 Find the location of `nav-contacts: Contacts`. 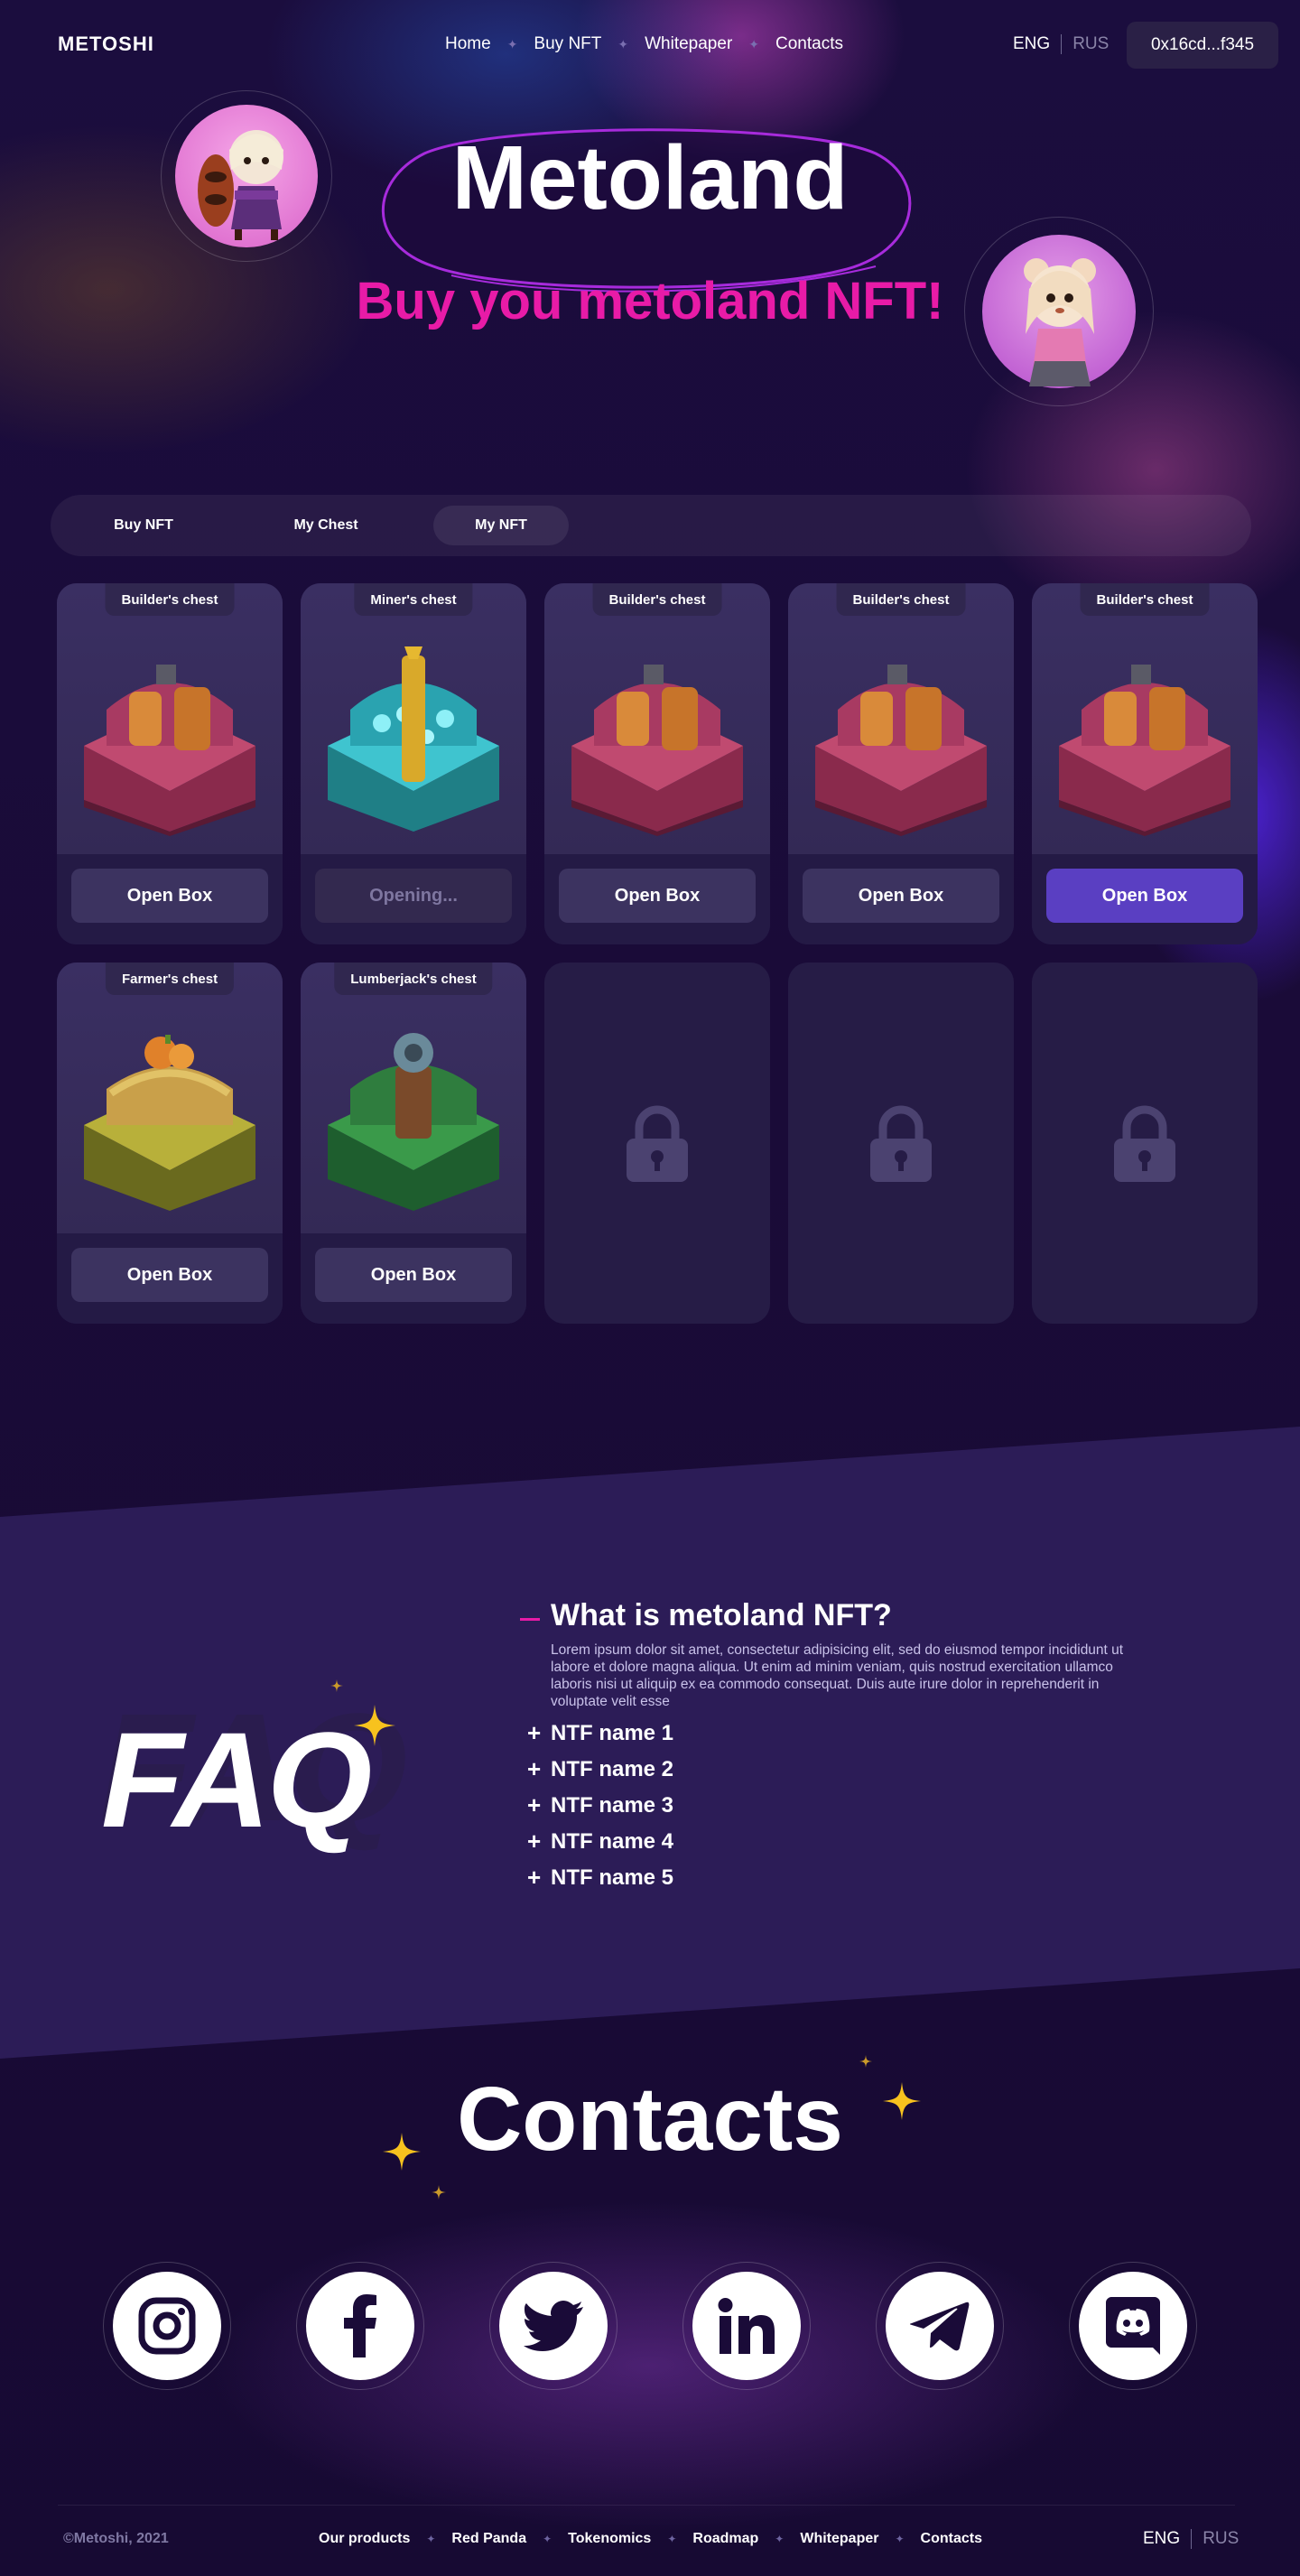

nav-contacts: Contacts is located at coordinates (809, 44).